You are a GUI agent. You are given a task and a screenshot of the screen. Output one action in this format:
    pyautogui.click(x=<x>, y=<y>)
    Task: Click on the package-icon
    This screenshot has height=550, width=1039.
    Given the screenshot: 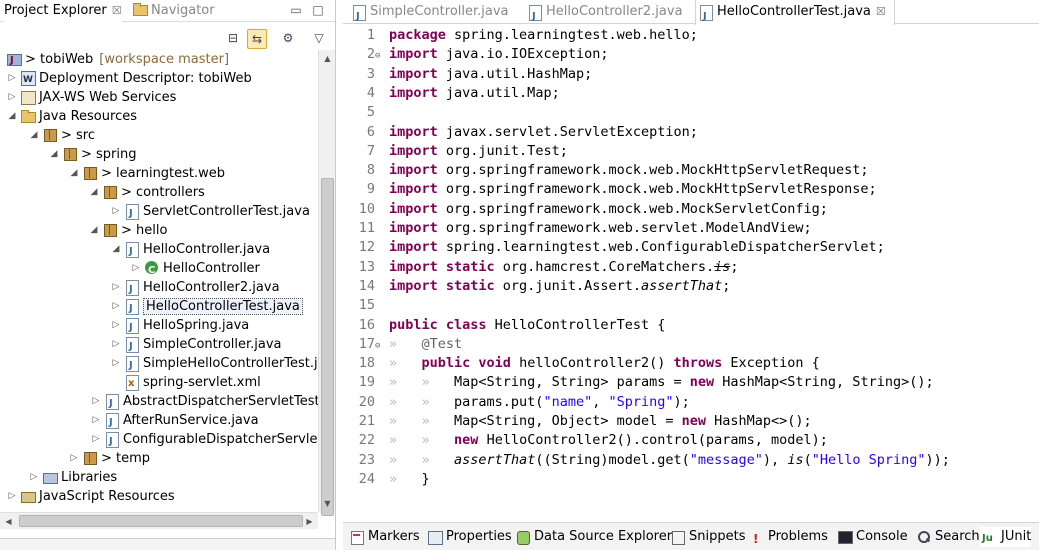 What is the action you would take?
    pyautogui.click(x=90, y=458)
    